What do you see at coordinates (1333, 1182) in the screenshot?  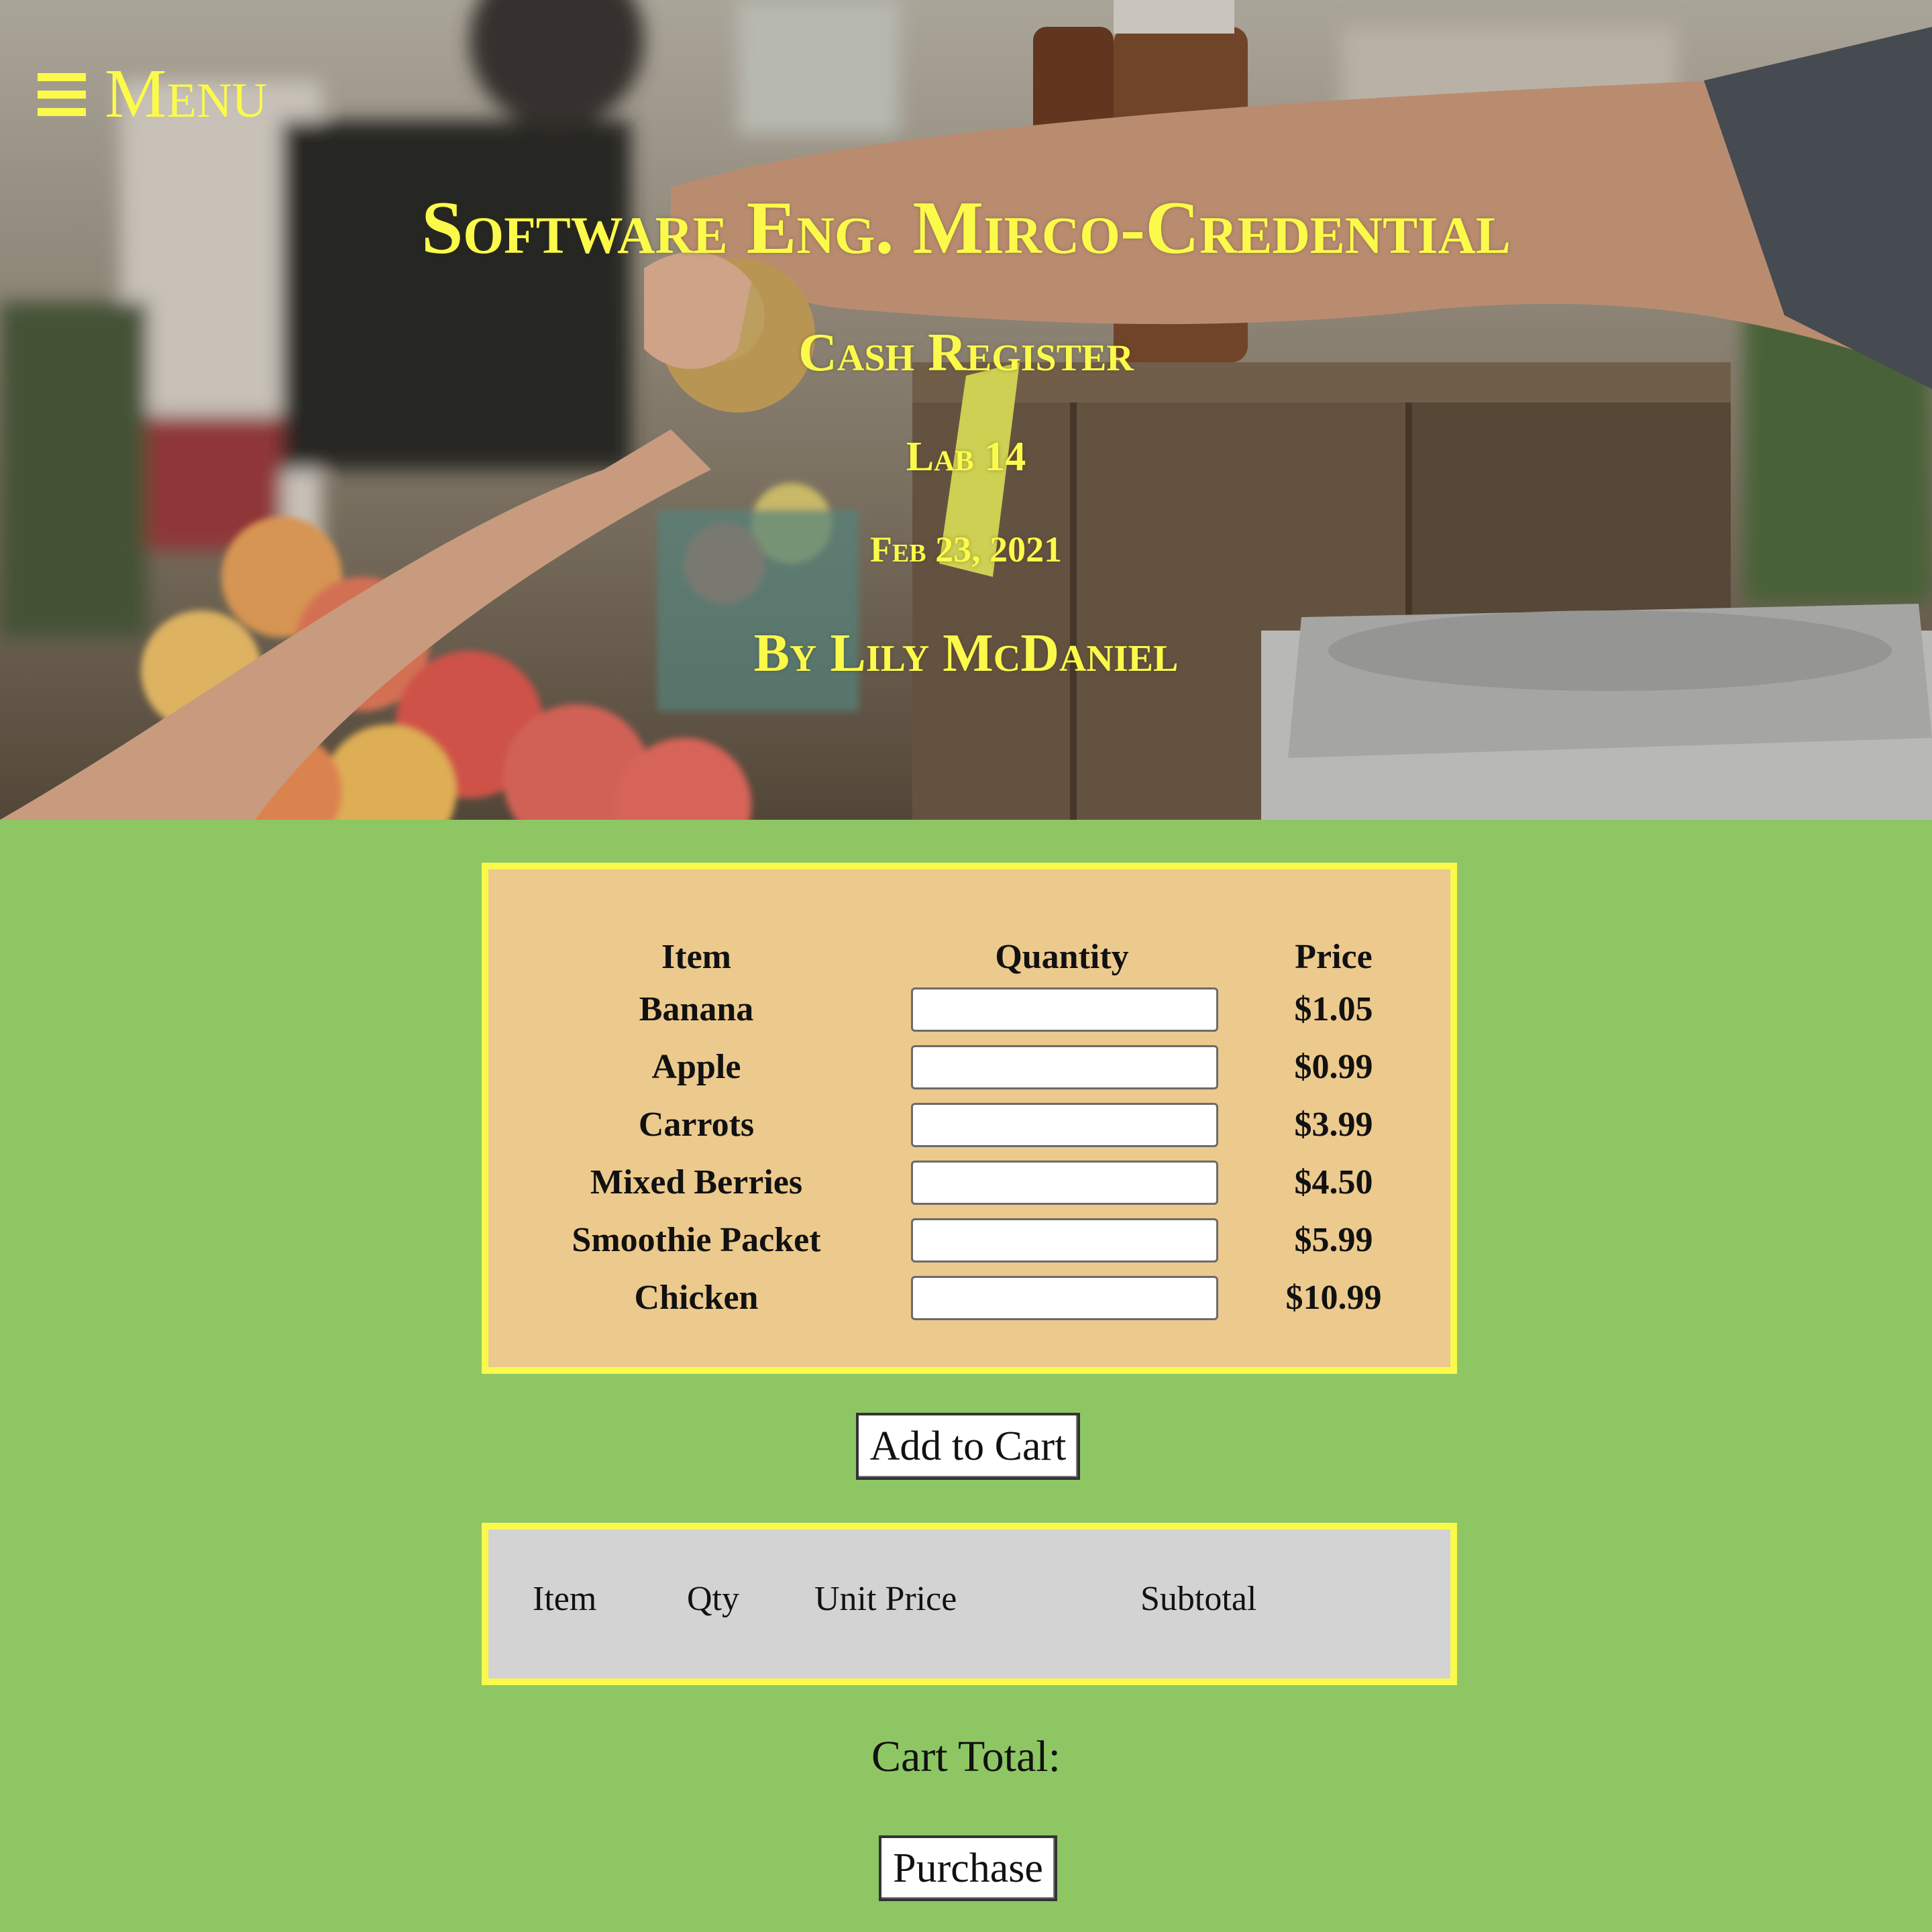 I see `product-price: $4.50` at bounding box center [1333, 1182].